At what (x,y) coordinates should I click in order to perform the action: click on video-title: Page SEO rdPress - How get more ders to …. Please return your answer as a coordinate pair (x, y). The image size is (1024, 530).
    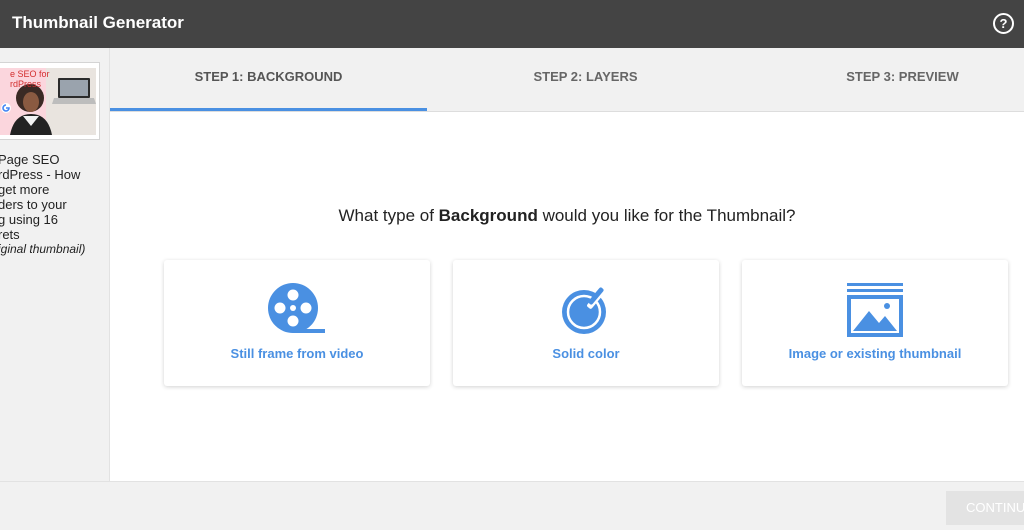
    Looking at the image, I should click on (40, 197).